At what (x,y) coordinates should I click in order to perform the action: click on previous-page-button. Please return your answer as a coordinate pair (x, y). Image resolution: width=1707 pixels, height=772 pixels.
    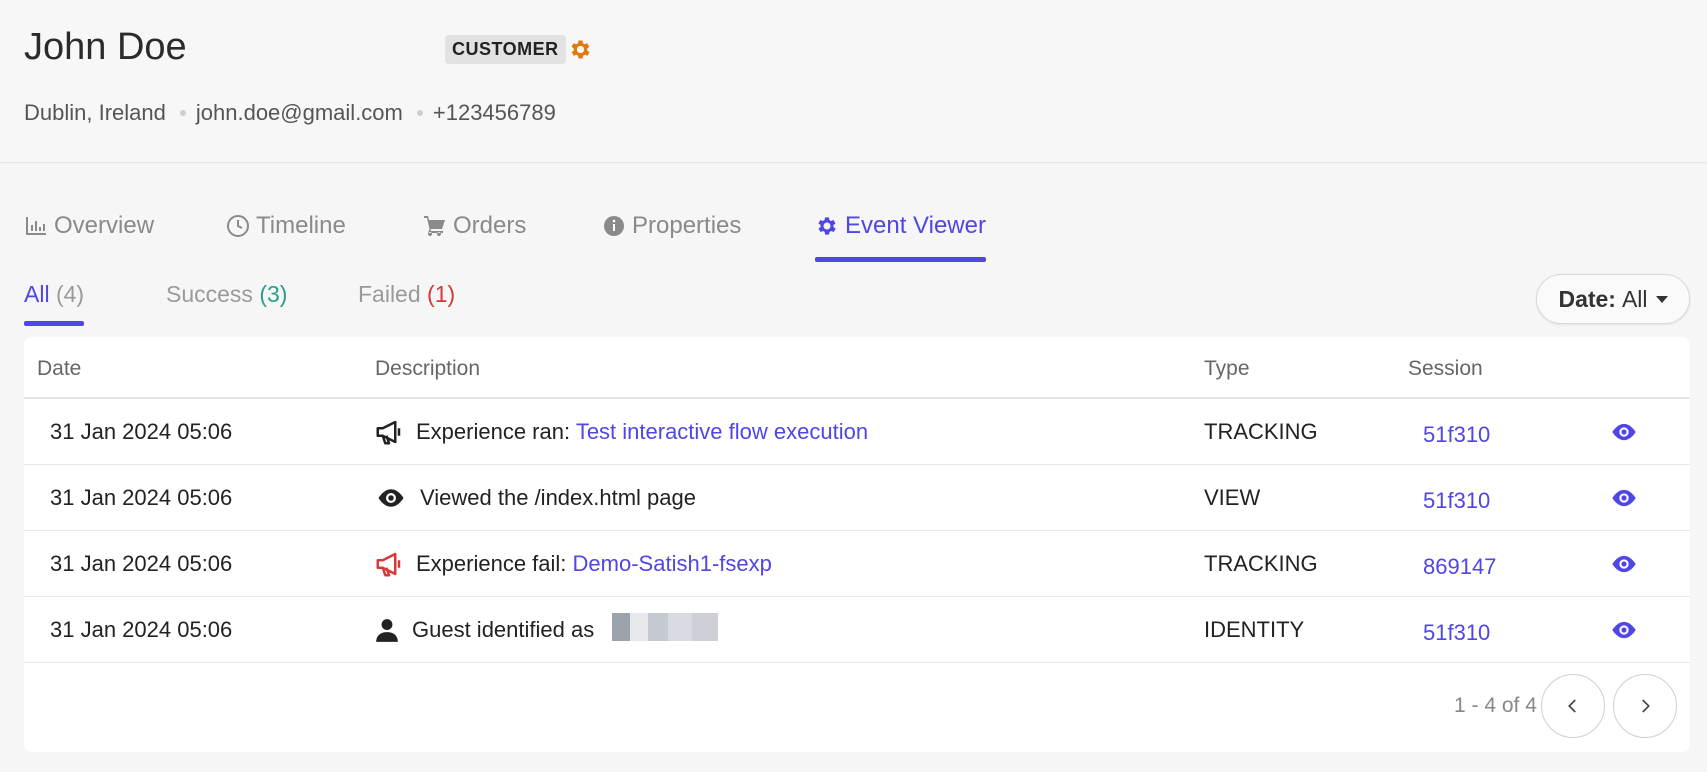
    Looking at the image, I should click on (1573, 706).